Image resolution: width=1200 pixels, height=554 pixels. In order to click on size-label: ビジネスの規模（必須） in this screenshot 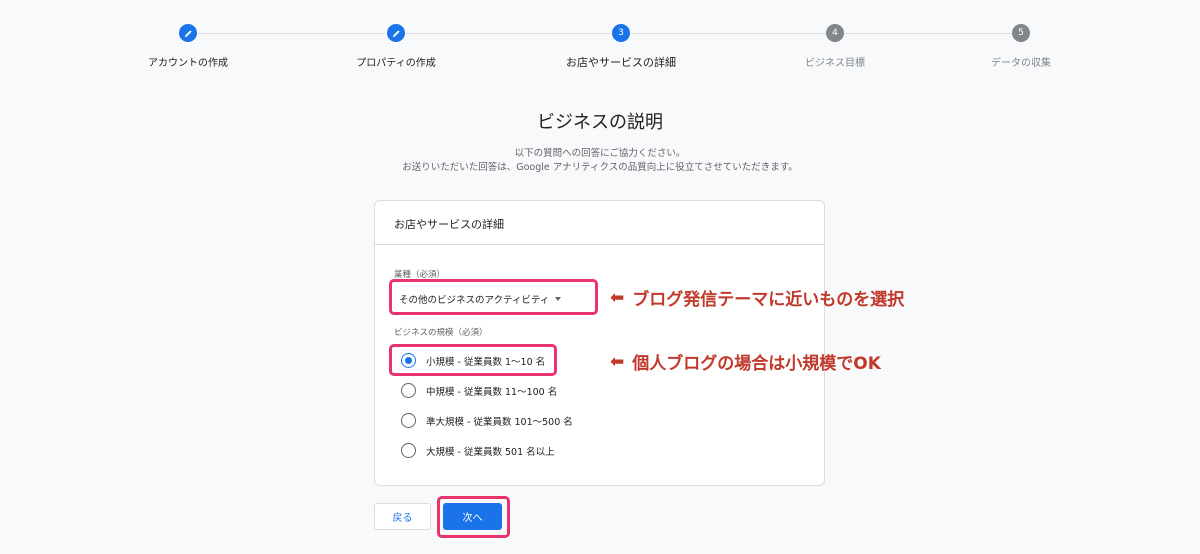, I will do `click(441, 333)`.